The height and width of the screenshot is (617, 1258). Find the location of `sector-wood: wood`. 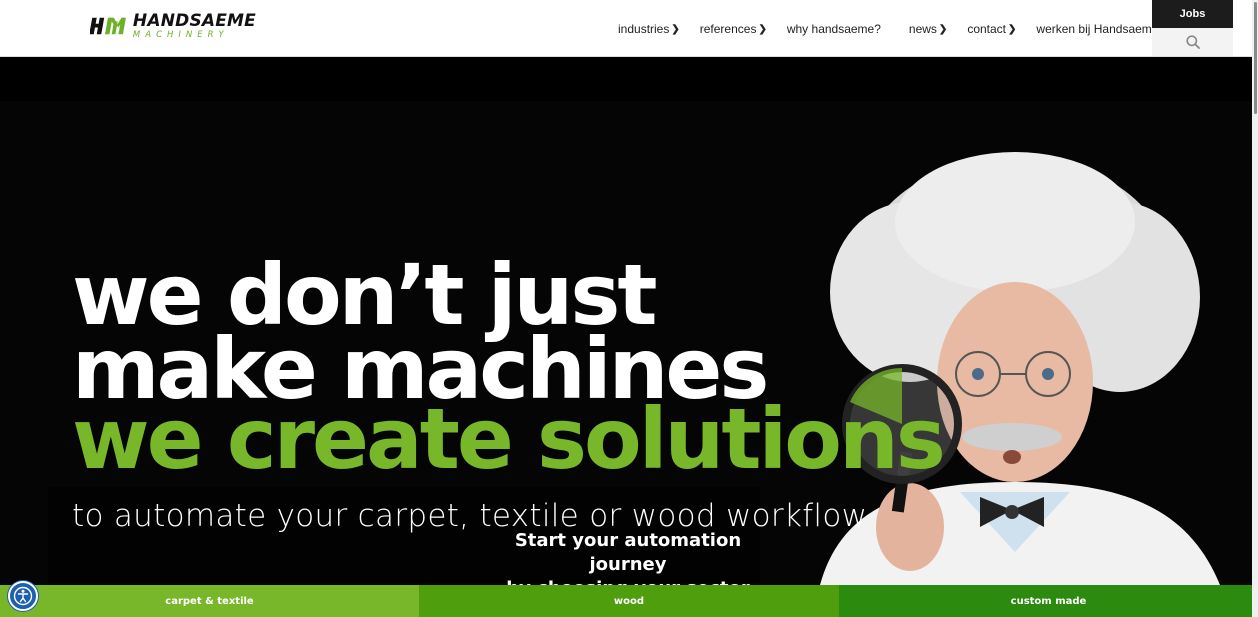

sector-wood: wood is located at coordinates (629, 601).